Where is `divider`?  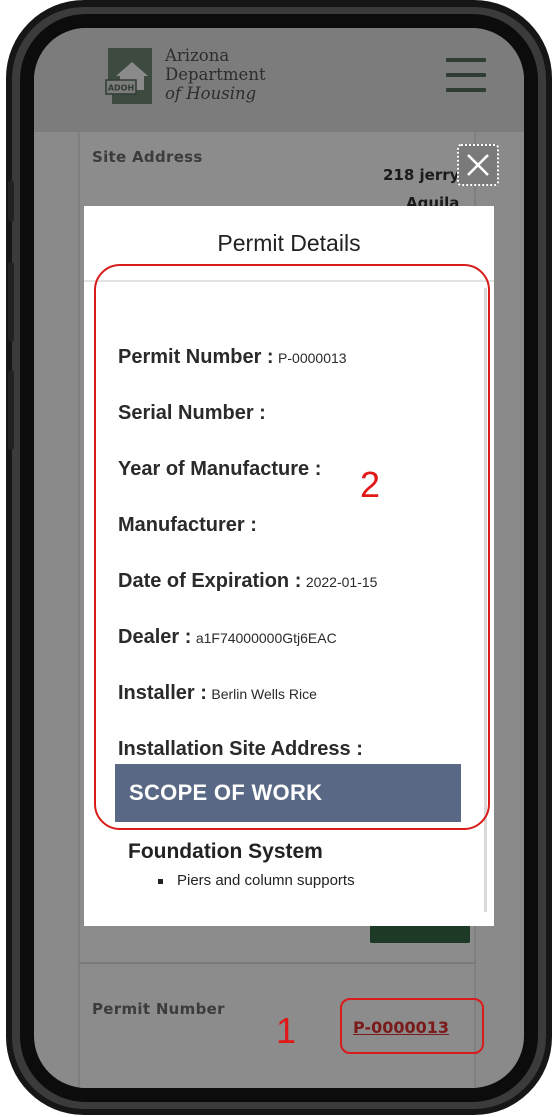 divider is located at coordinates (277, 963).